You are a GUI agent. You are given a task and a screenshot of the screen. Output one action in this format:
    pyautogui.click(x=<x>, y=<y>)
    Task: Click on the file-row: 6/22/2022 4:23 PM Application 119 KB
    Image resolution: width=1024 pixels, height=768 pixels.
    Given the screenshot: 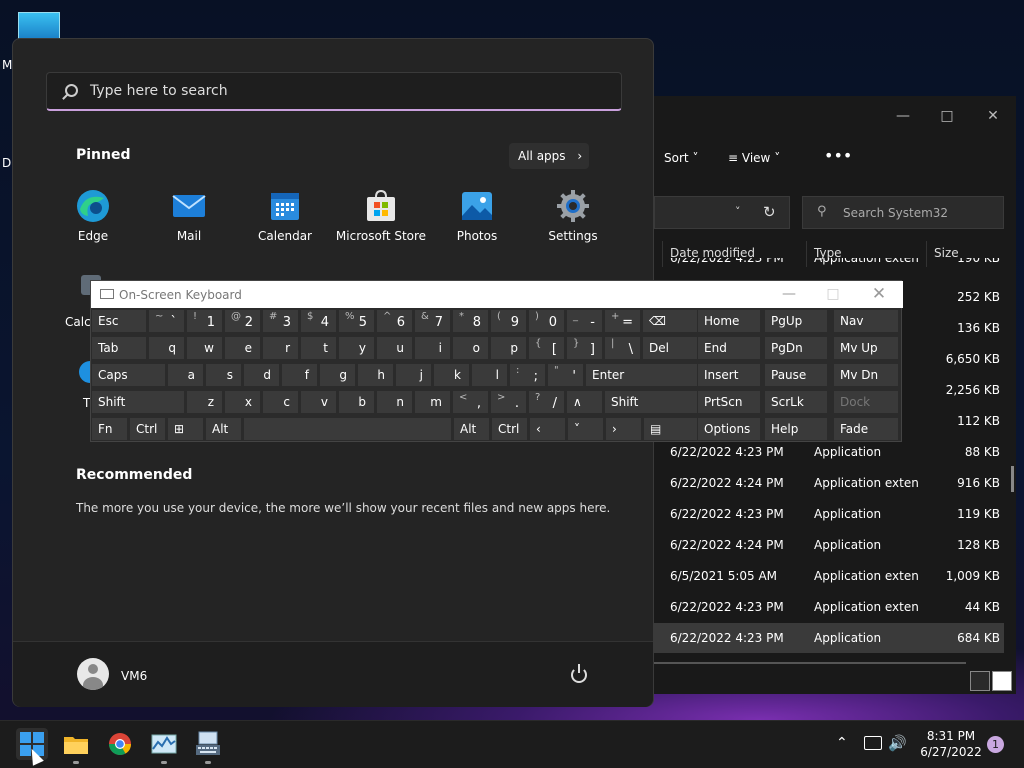 What is the action you would take?
    pyautogui.click(x=829, y=514)
    